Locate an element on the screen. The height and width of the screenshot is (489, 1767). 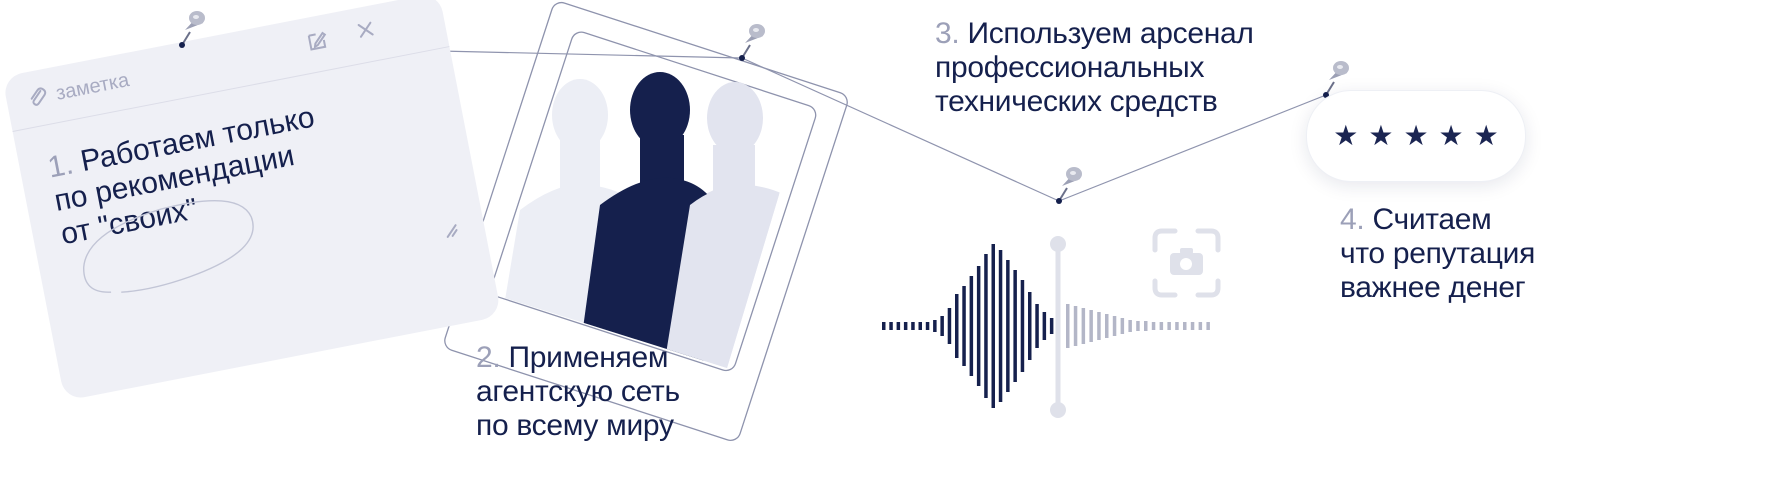
audio-waveform is located at coordinates (1046, 326).